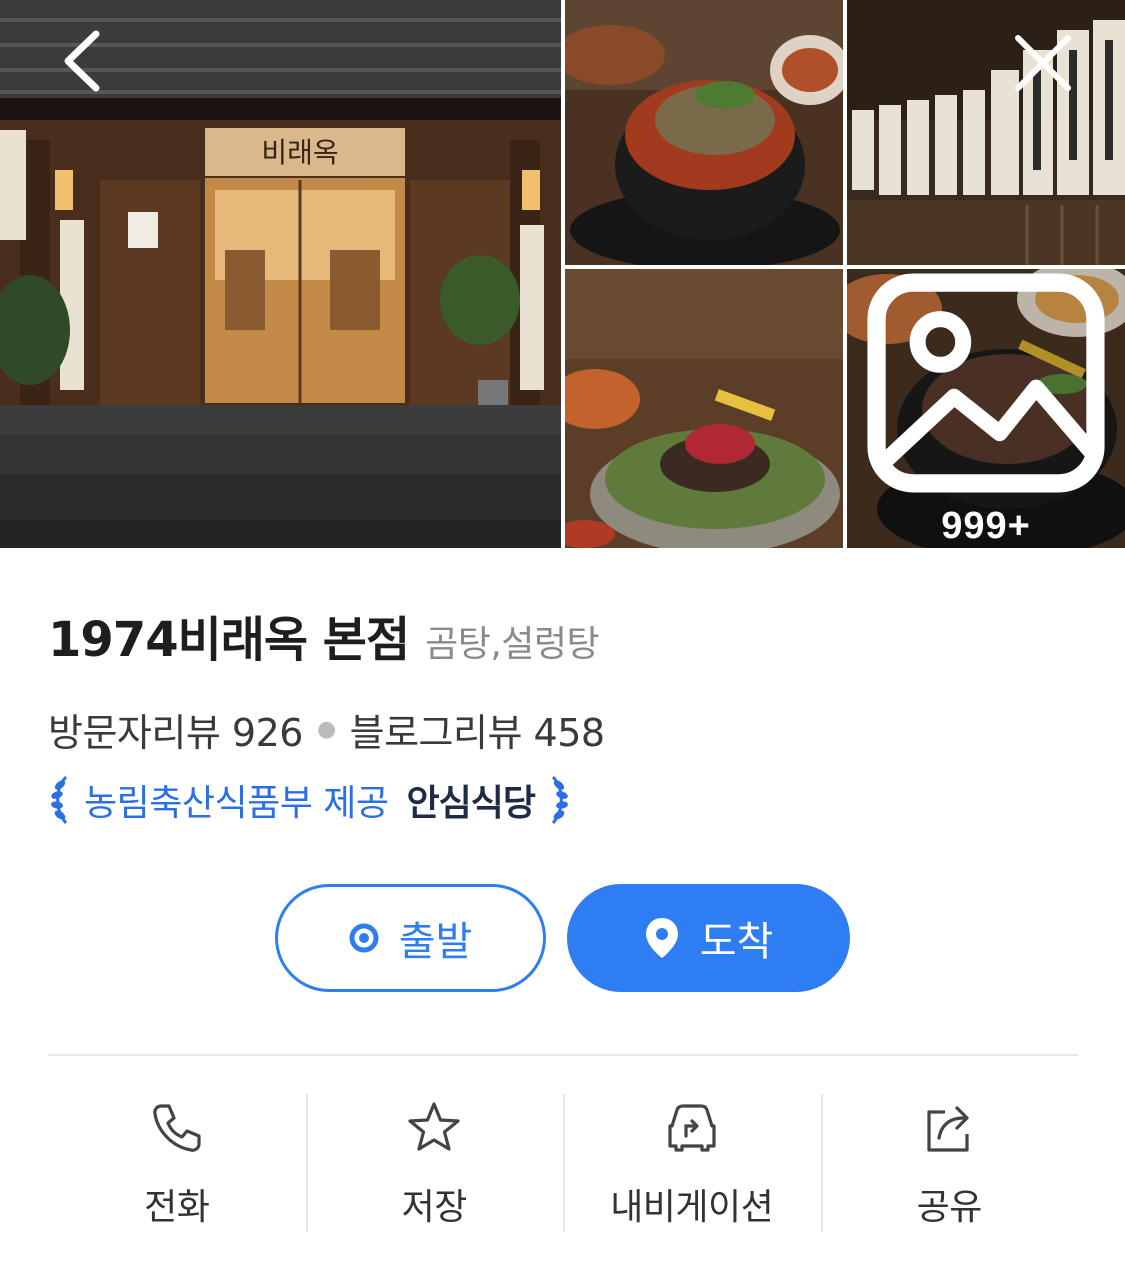 The image size is (1125, 1261). What do you see at coordinates (229, 635) in the screenshot?
I see `place-name: 1974비래옥 본점` at bounding box center [229, 635].